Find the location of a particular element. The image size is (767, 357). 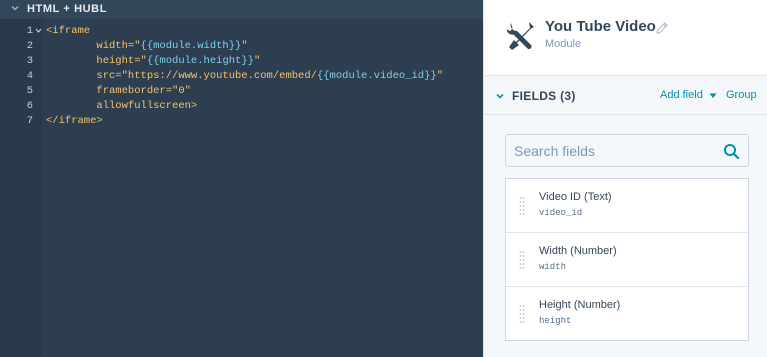

code-line: frameborder="0" is located at coordinates (118, 91).